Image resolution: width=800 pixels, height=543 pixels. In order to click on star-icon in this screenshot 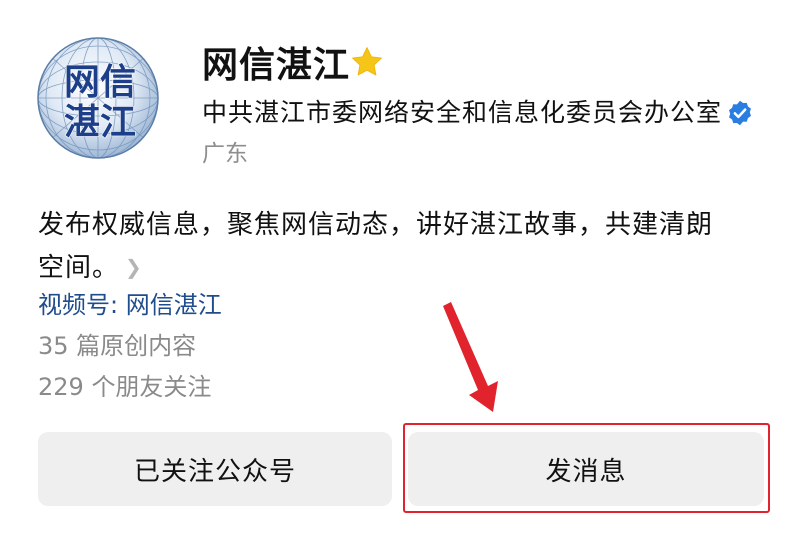, I will do `click(367, 62)`.